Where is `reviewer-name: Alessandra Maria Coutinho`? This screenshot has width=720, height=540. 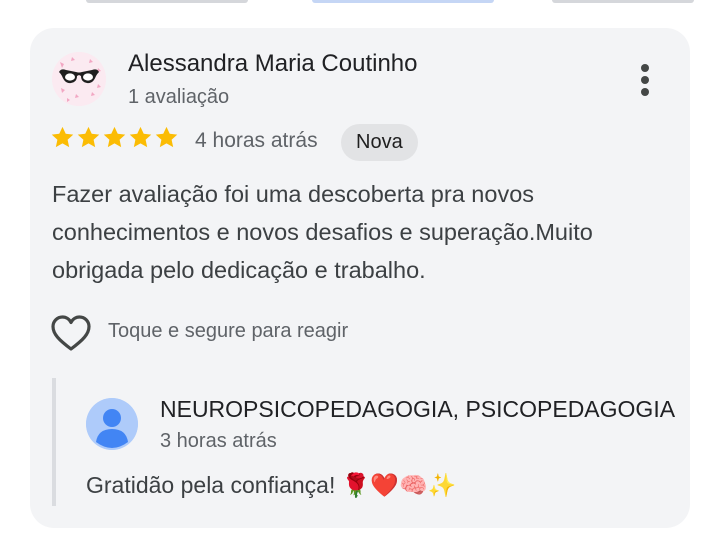 reviewer-name: Alessandra Maria Coutinho is located at coordinates (273, 64).